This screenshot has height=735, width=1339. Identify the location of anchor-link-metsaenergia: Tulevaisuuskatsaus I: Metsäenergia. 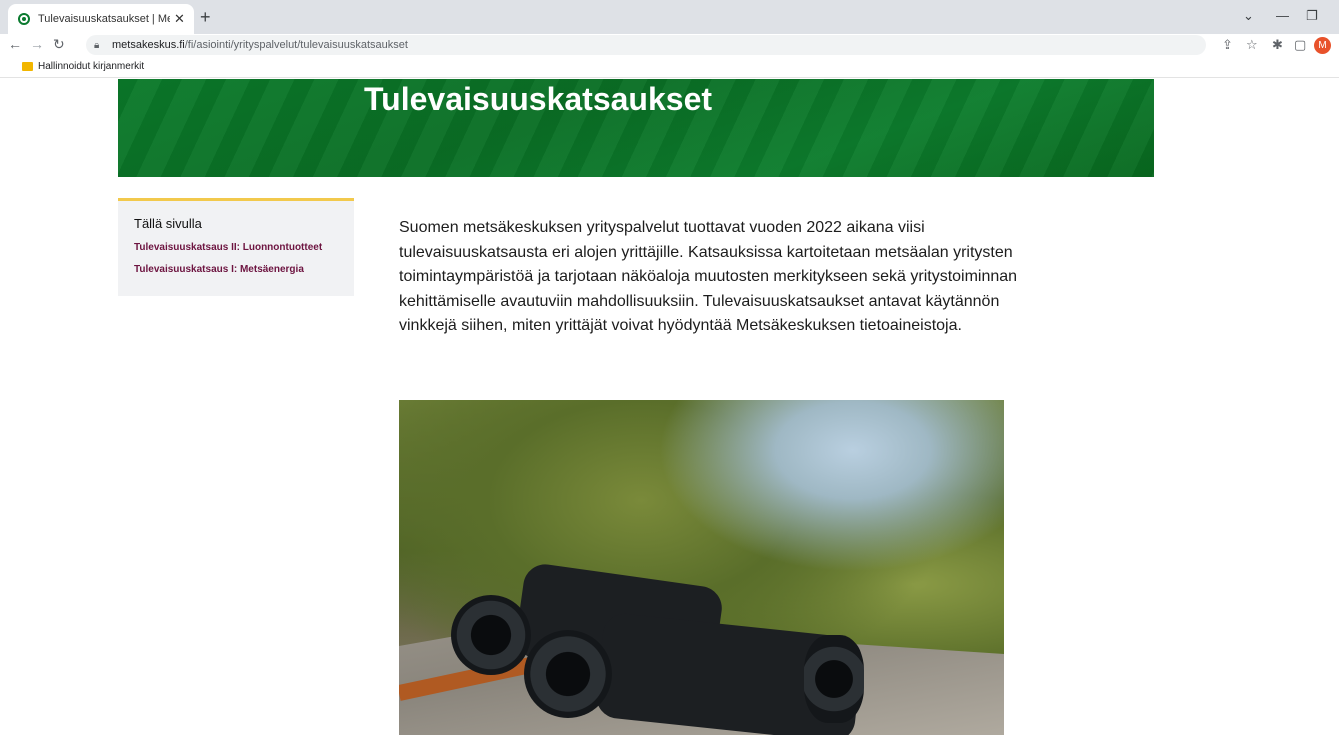
(219, 269).